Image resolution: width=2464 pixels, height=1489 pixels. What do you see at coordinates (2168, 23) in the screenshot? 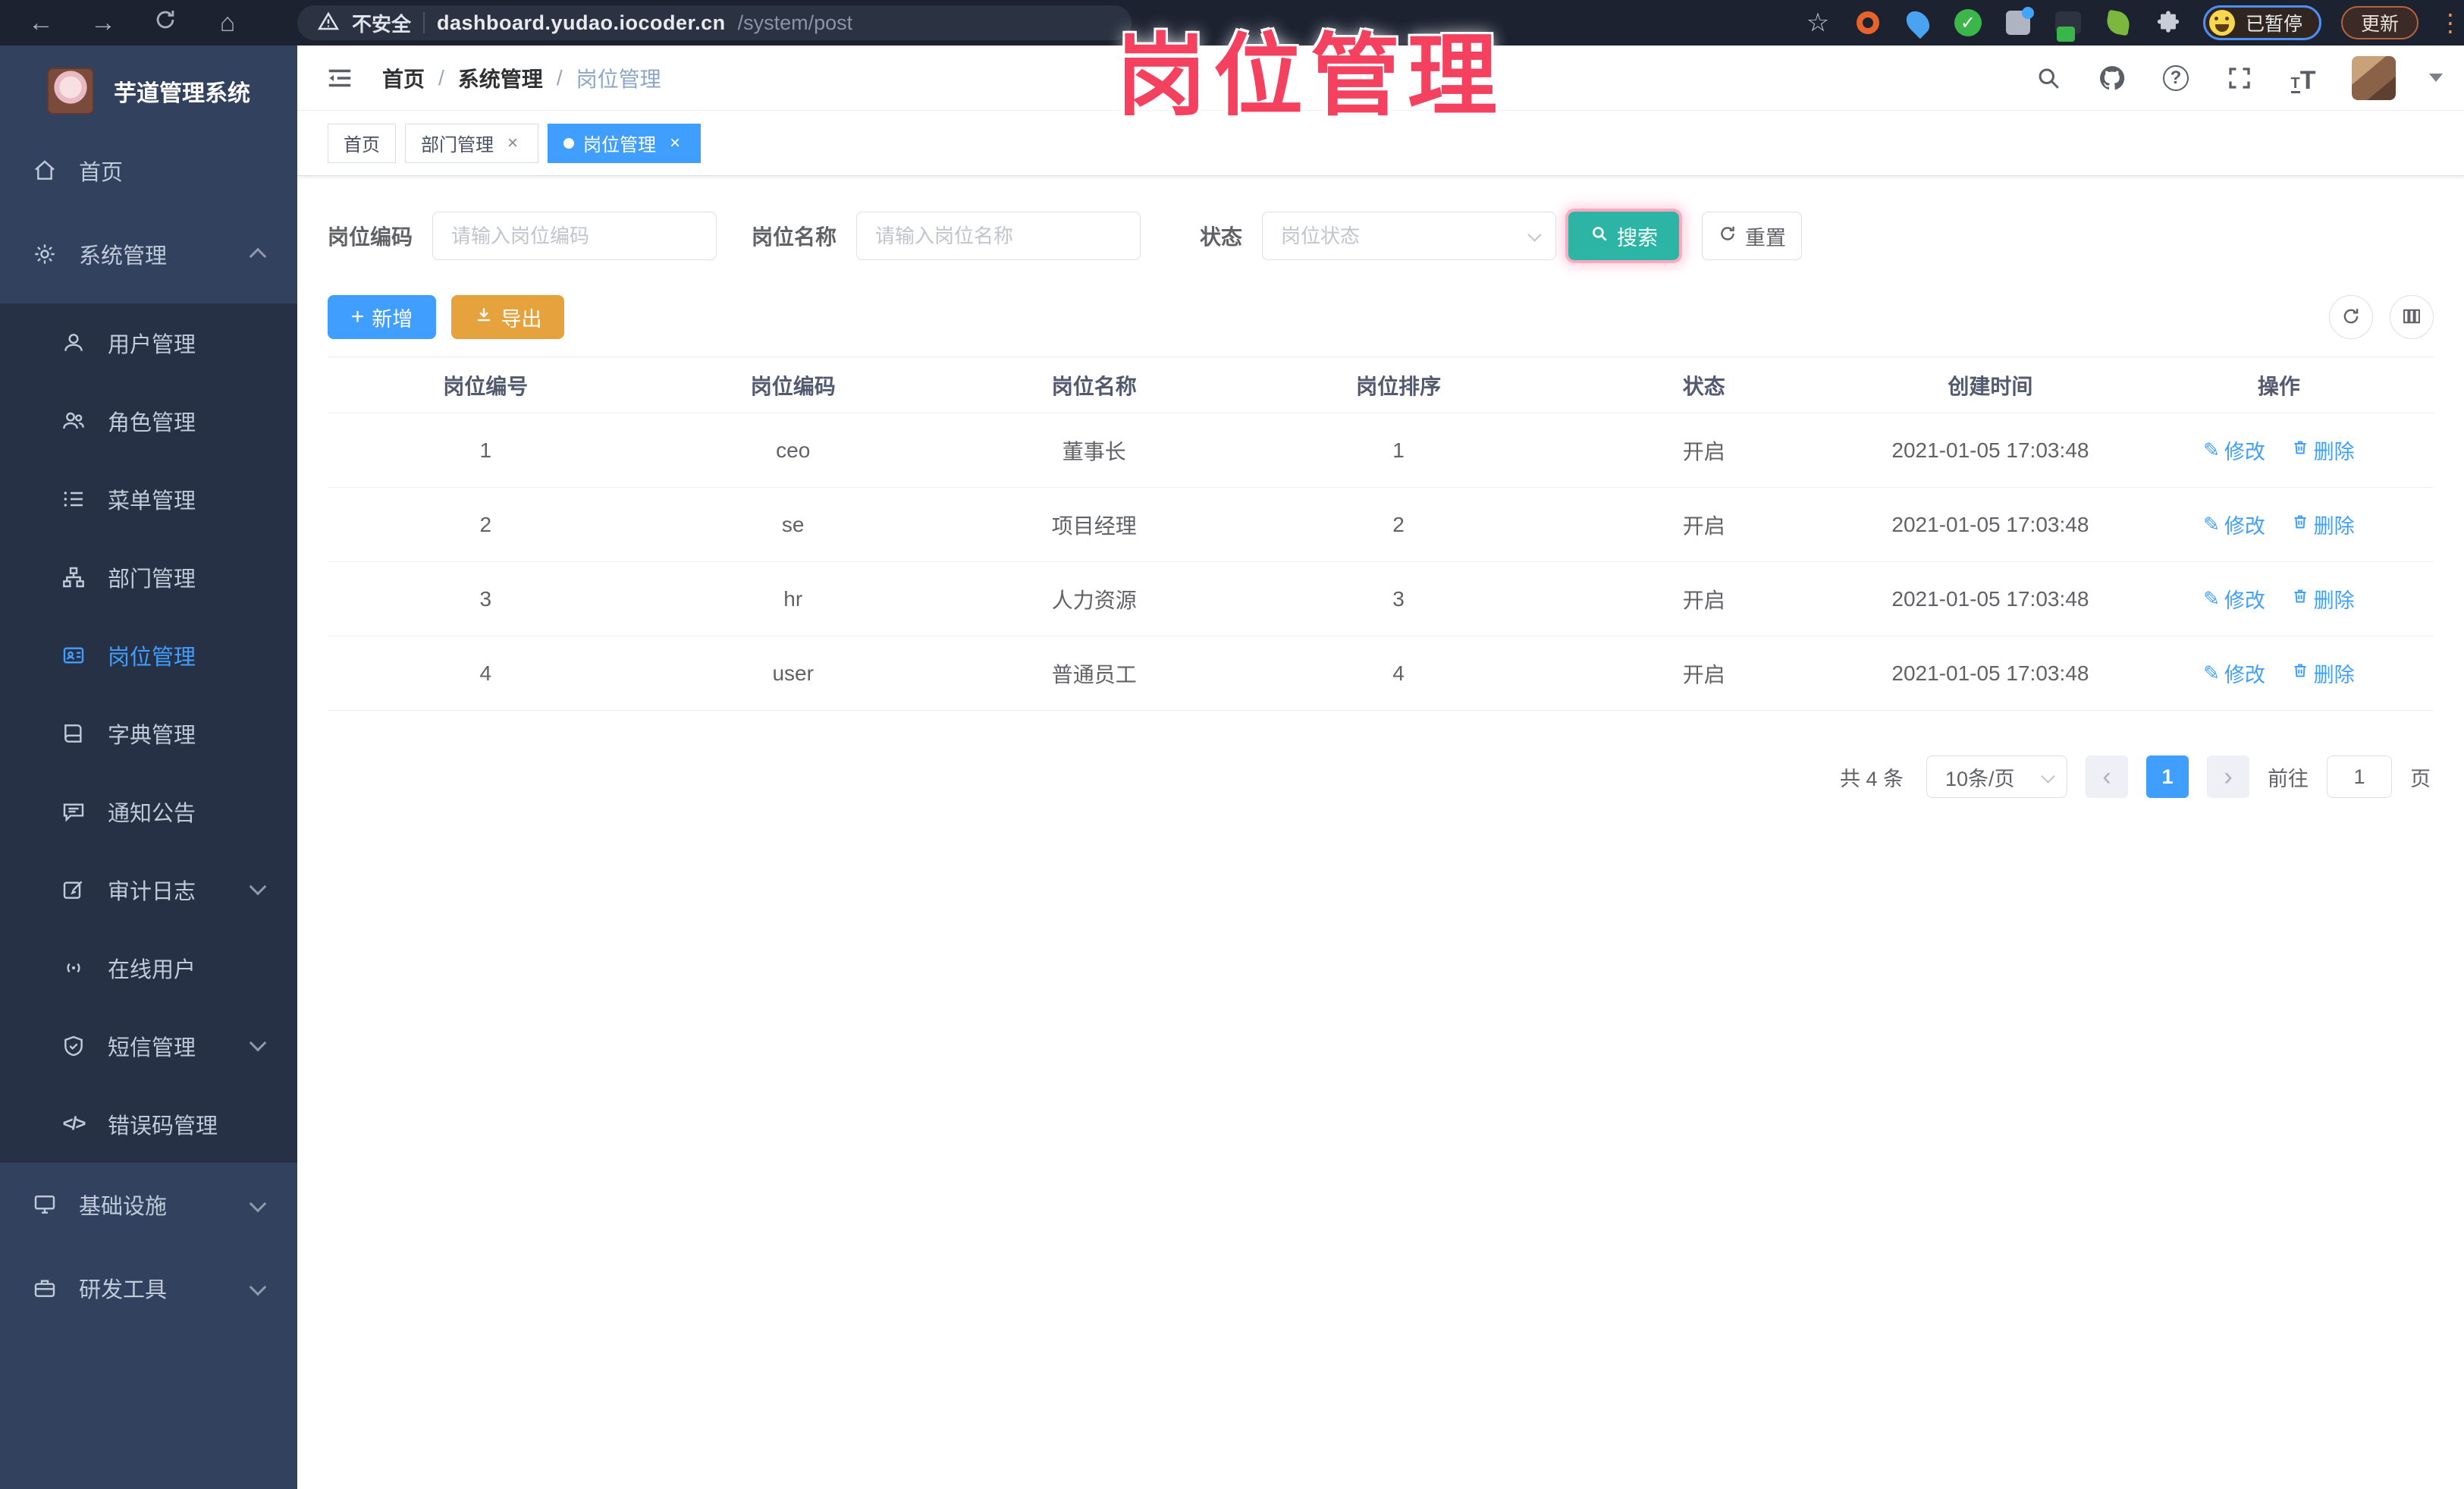
I see `extensions-puzzle-icon` at bounding box center [2168, 23].